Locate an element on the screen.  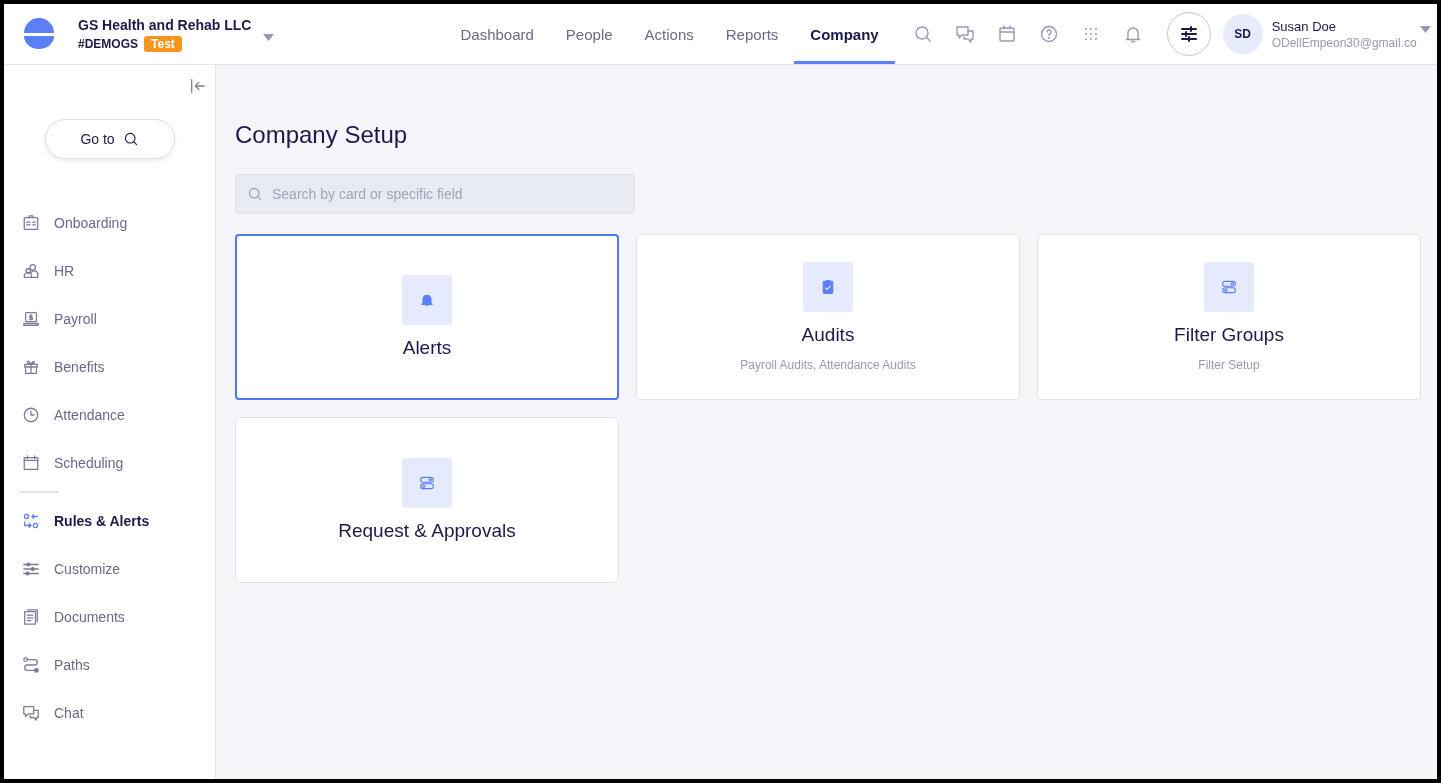
nav-tab: Actions is located at coordinates (669, 34).